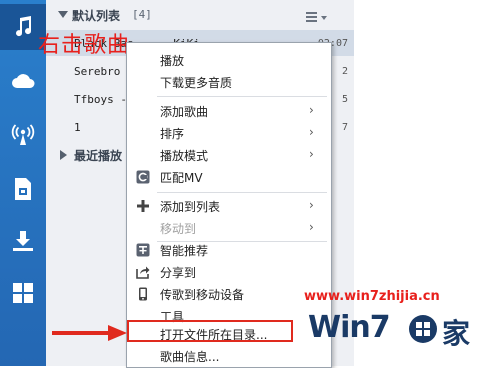  Describe the element at coordinates (344, 99) in the screenshot. I see `song-duration: 5` at that location.